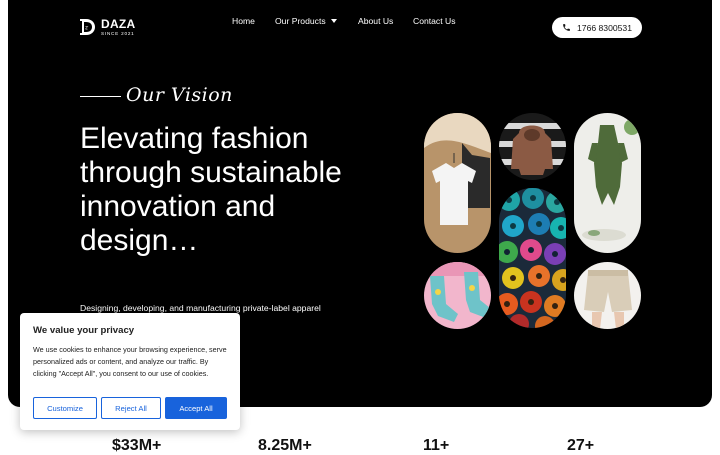  Describe the element at coordinates (457, 183) in the screenshot. I see `image-tshirts` at that location.